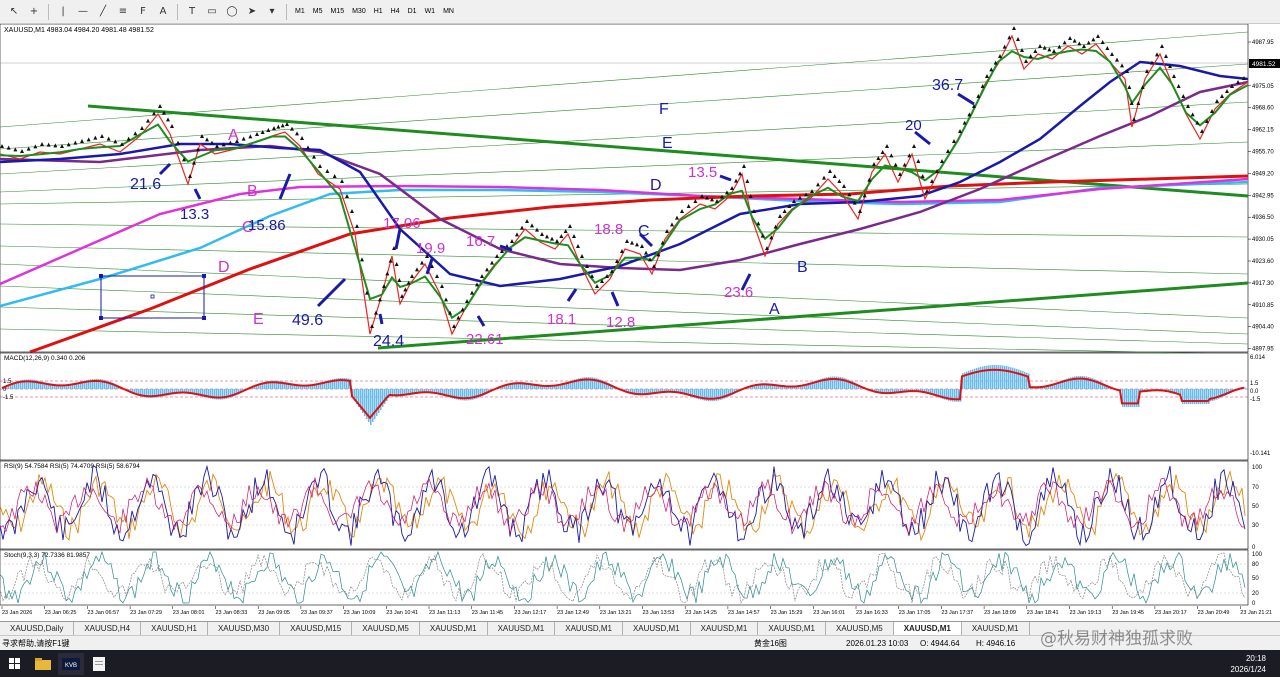 This screenshot has width=1280, height=677. I want to click on chart-annotation: 19.9, so click(430, 248).